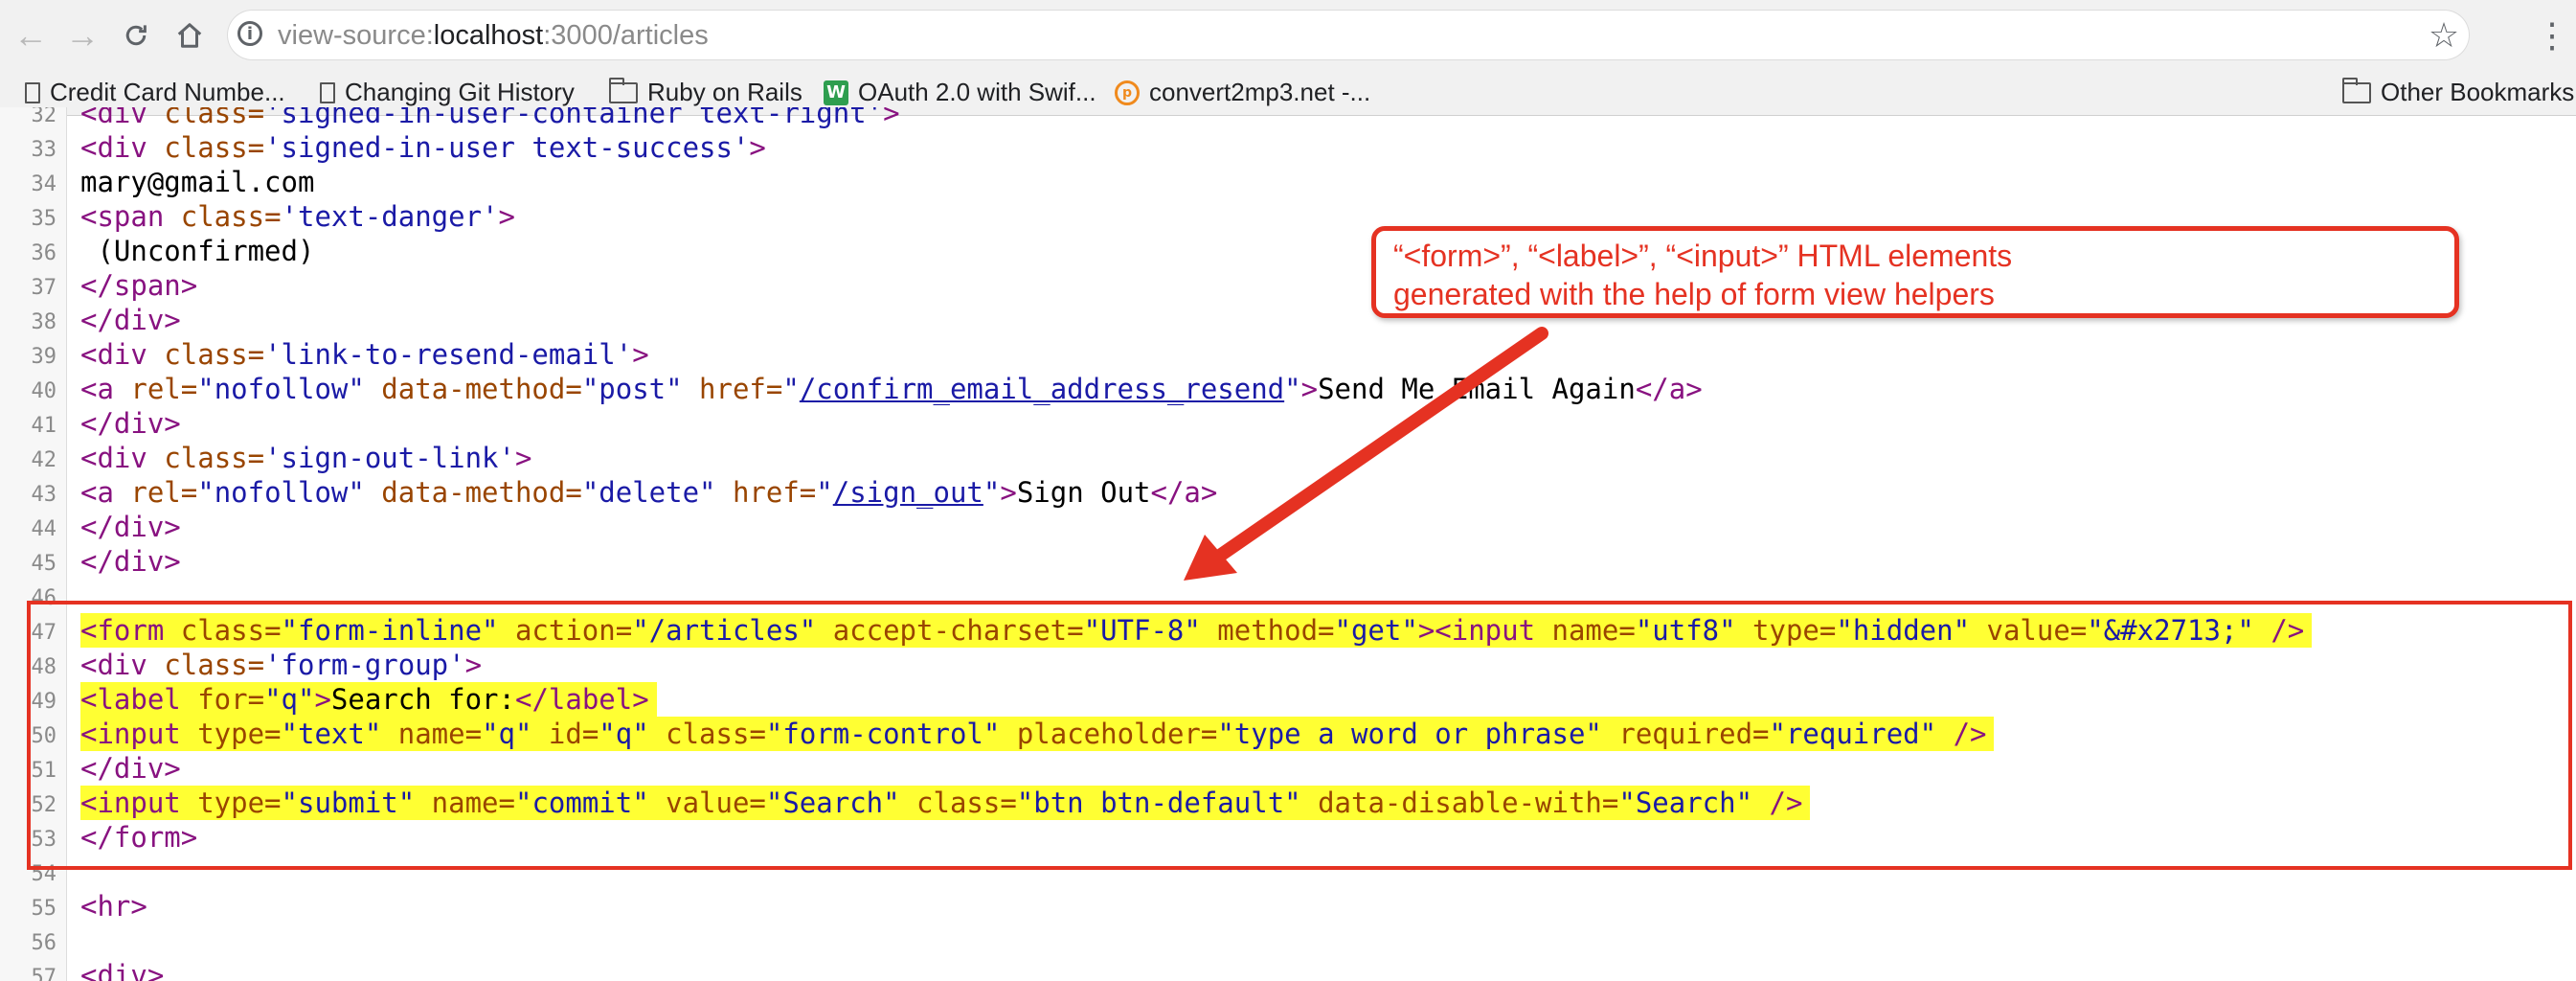  I want to click on source-line: 42 <div class='sign-out-link'>, so click(1288, 458).